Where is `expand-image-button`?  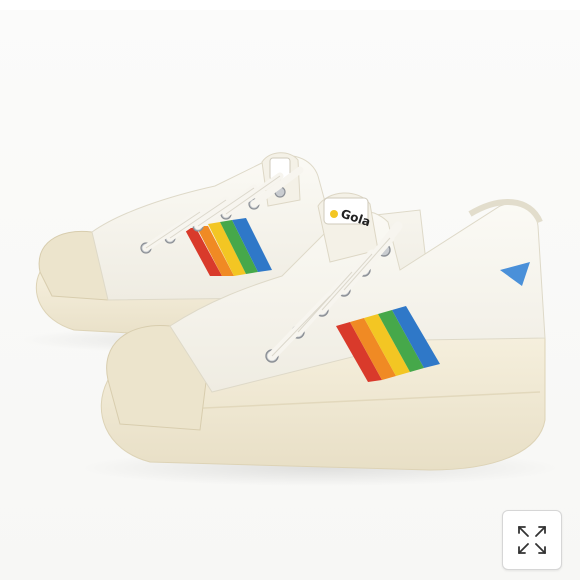
expand-image-button is located at coordinates (532, 540).